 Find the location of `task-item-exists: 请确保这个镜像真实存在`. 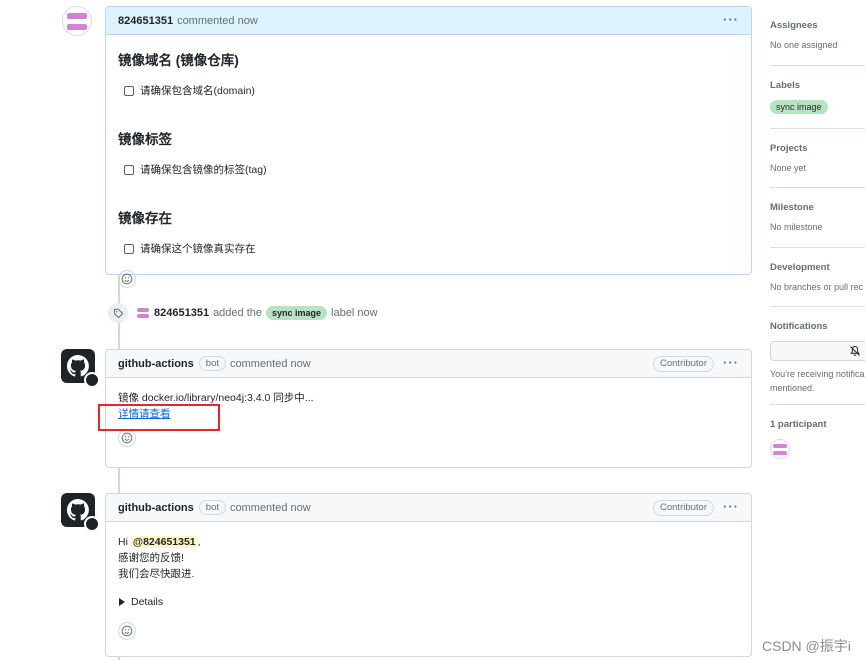

task-item-exists: 请确保这个镜像真实存在 is located at coordinates (431, 248).